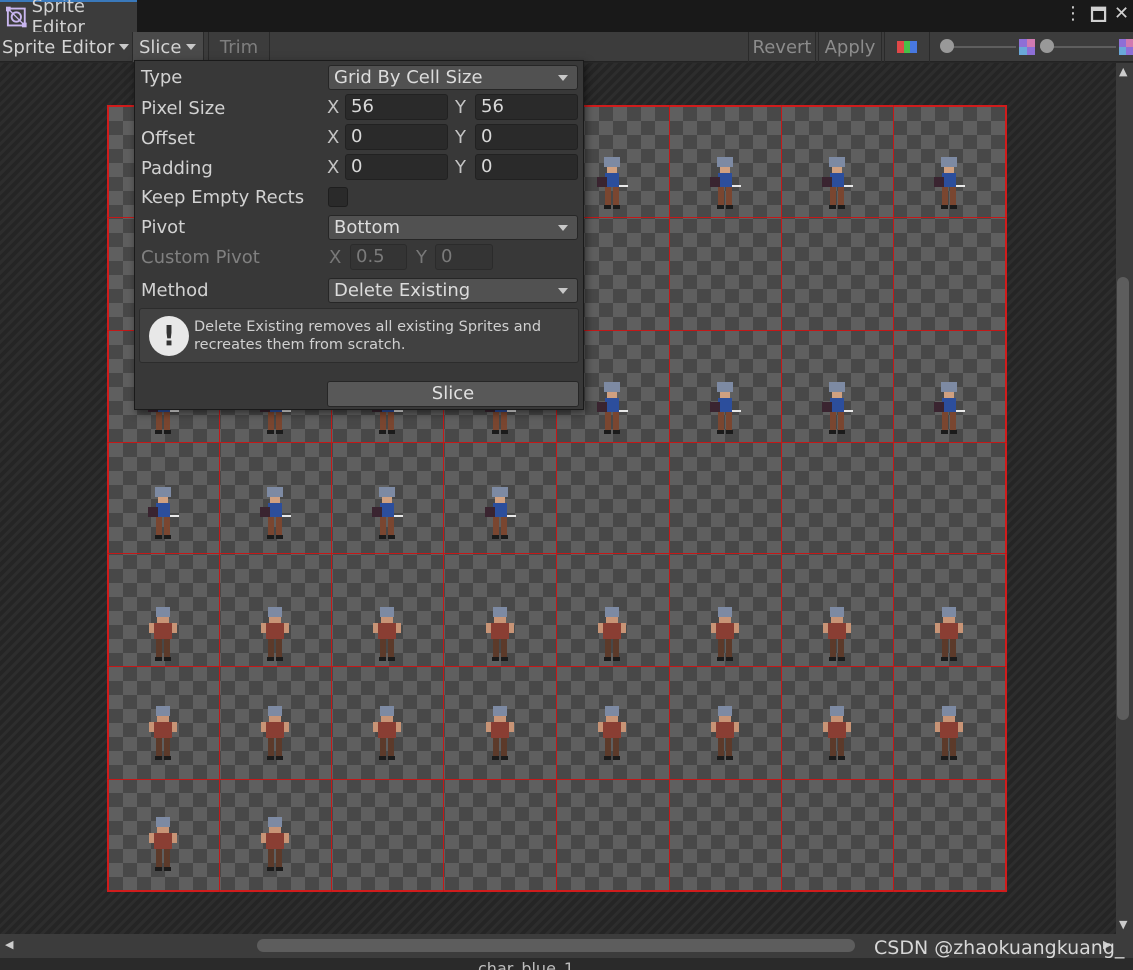 This screenshot has height=970, width=1133. I want to click on rgb-icon, so click(907, 47).